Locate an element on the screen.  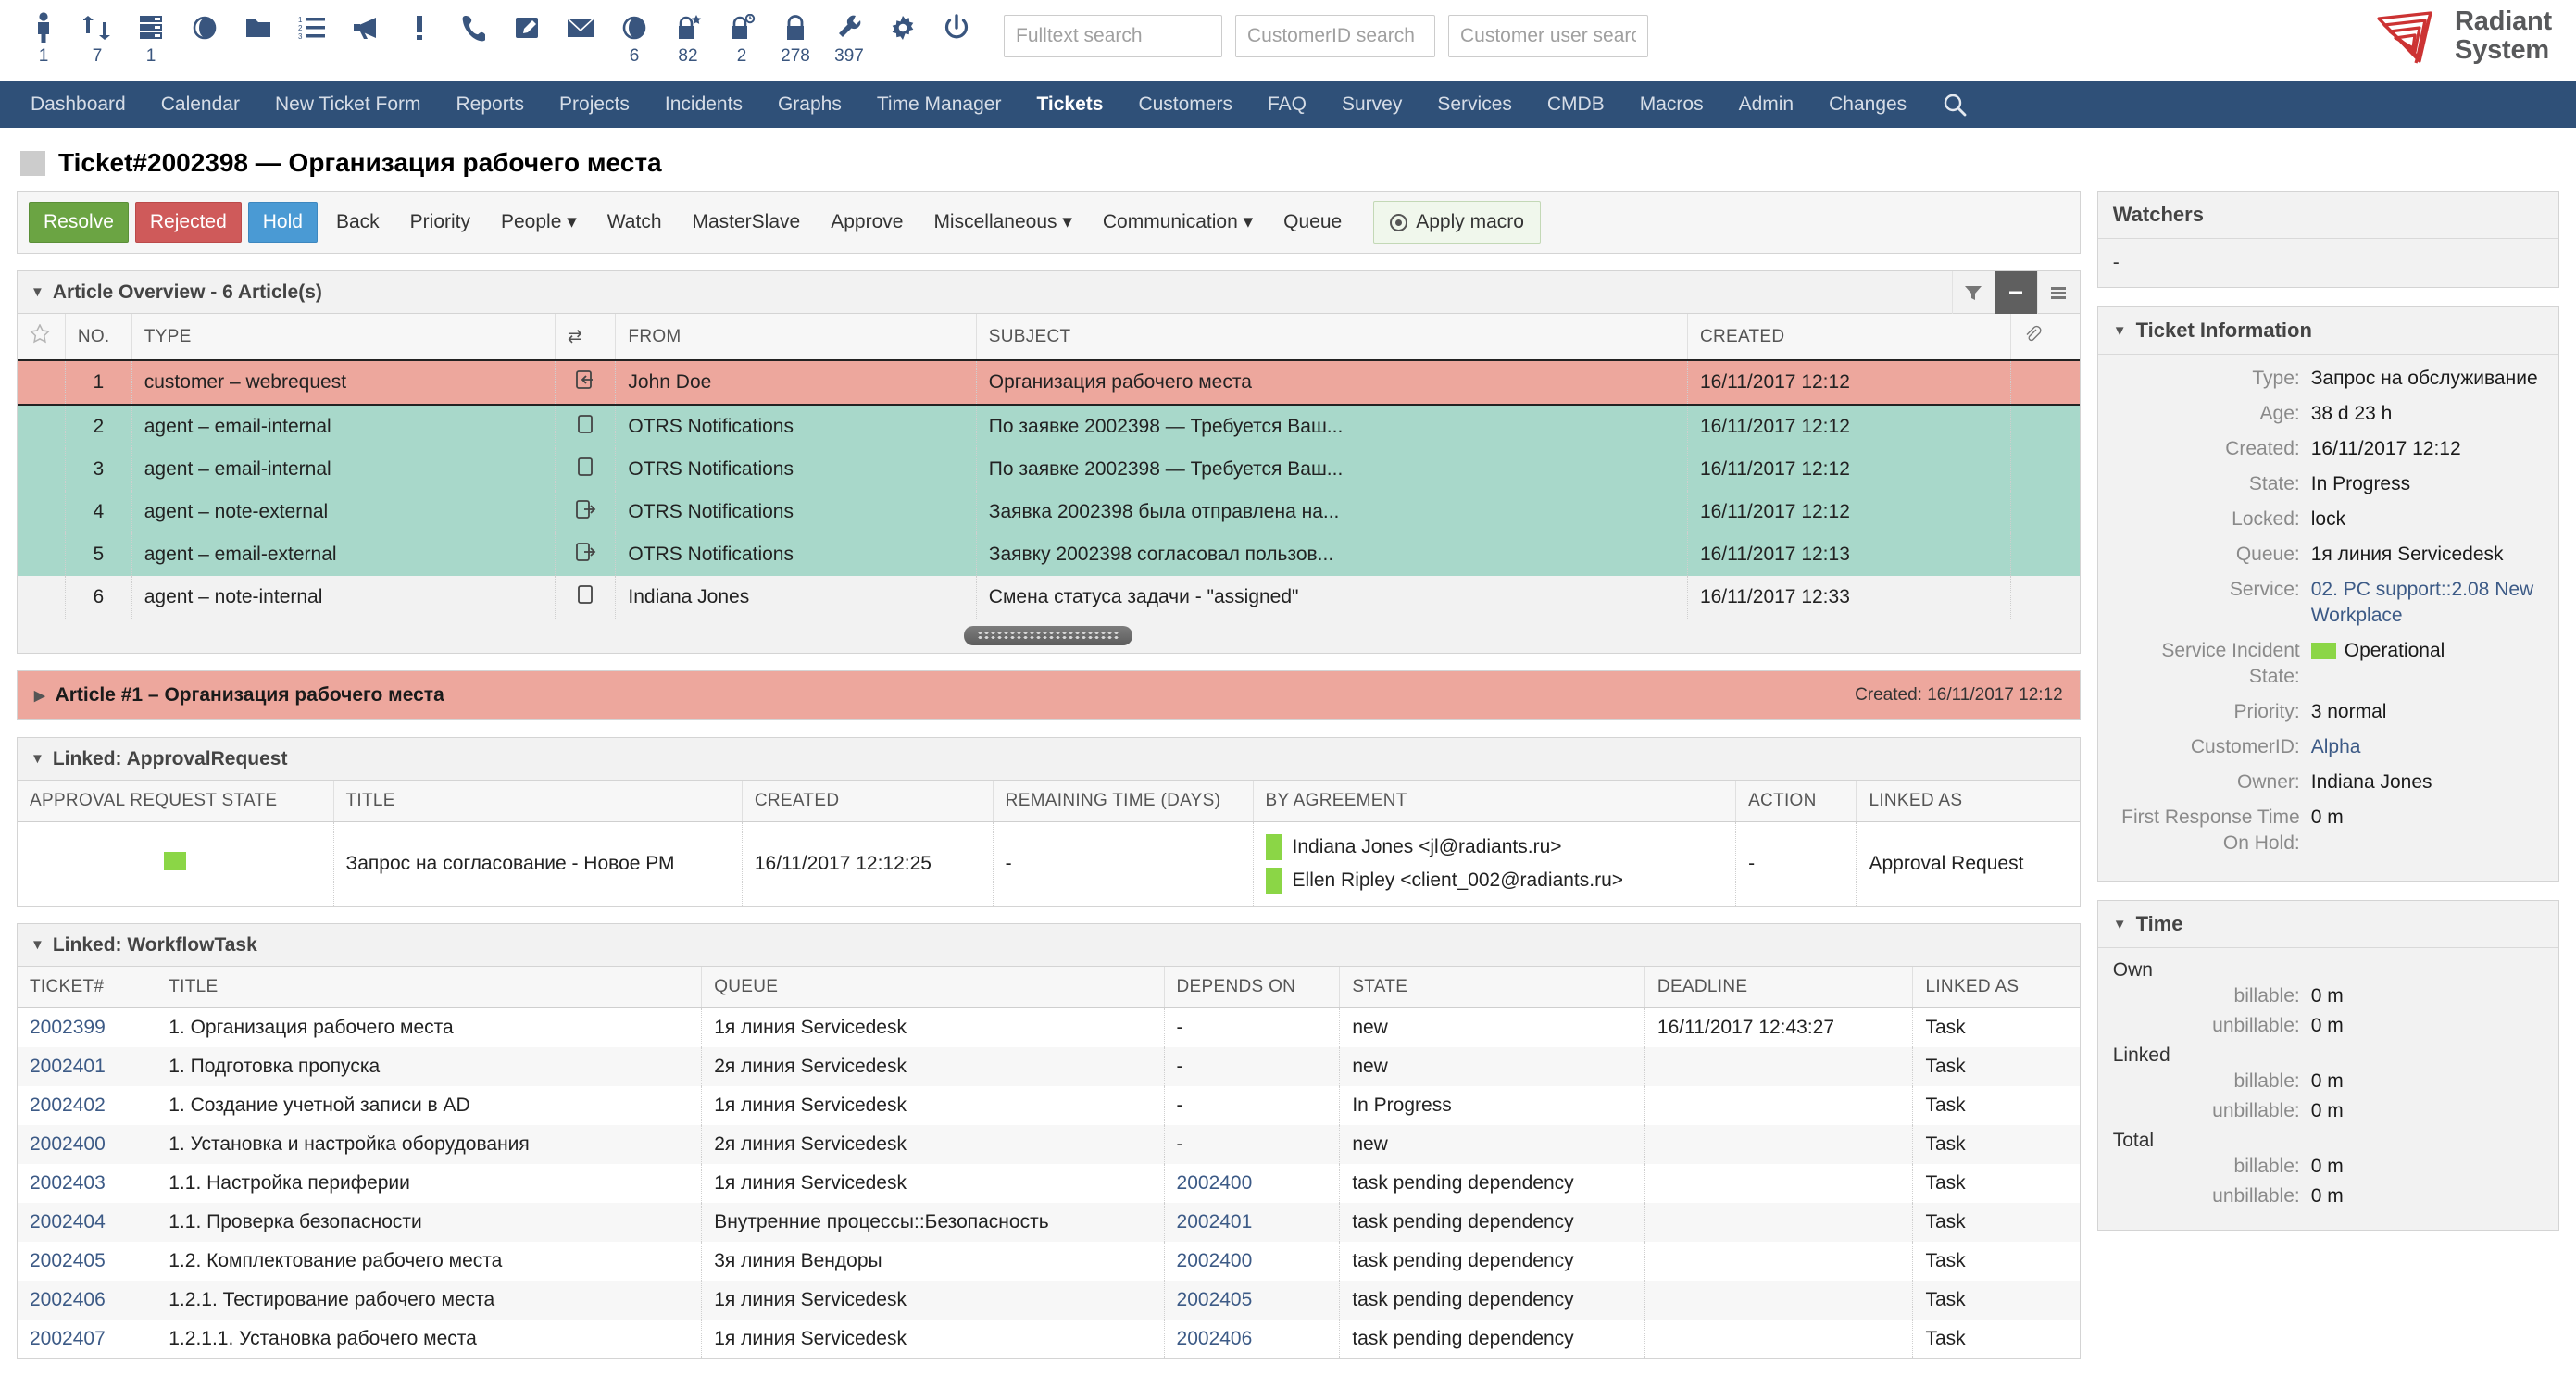
column-type: TYPE is located at coordinates (344, 337).